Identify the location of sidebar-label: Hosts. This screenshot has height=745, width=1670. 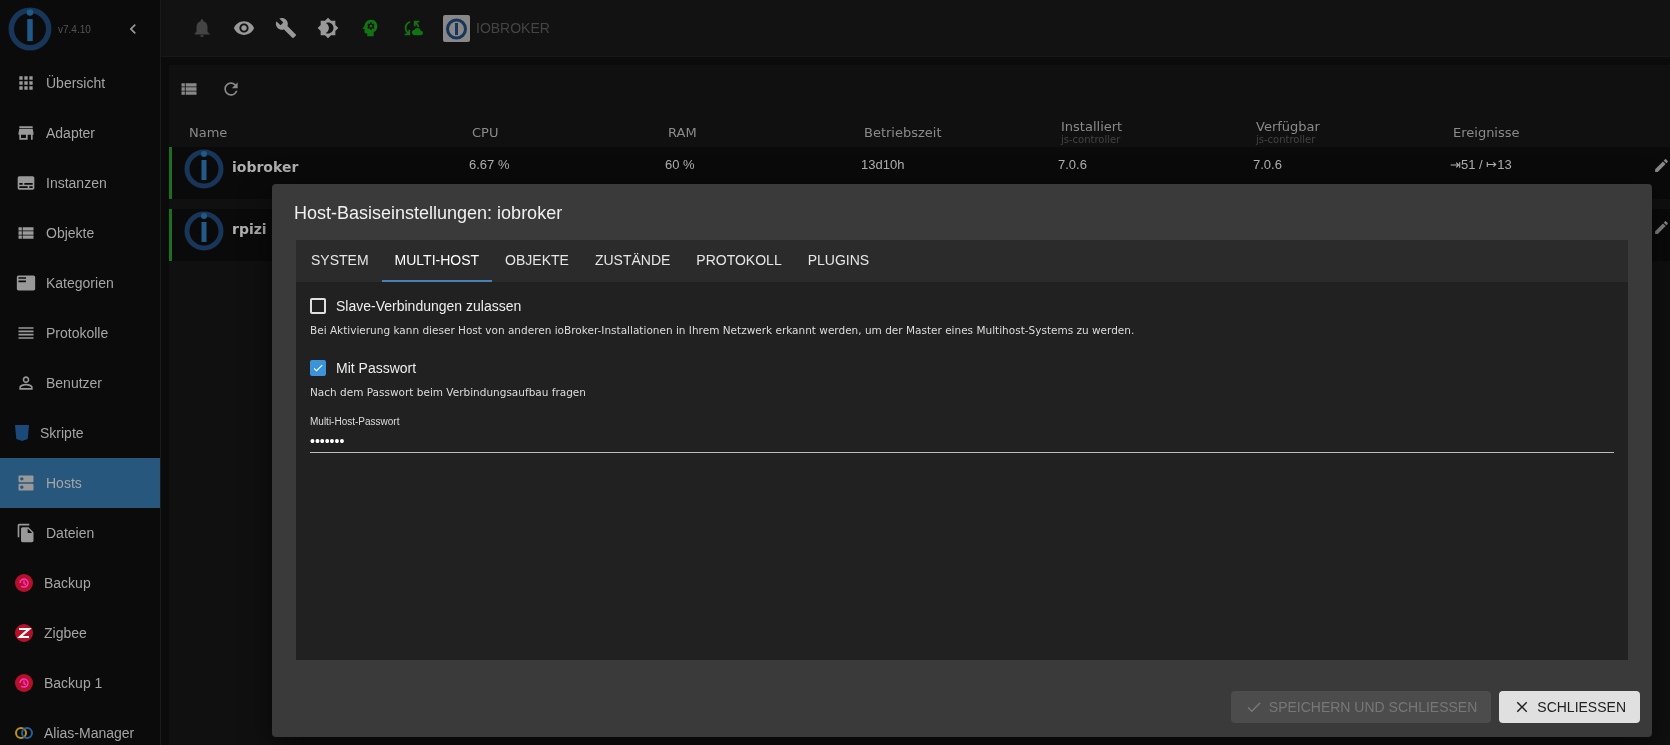
(64, 483).